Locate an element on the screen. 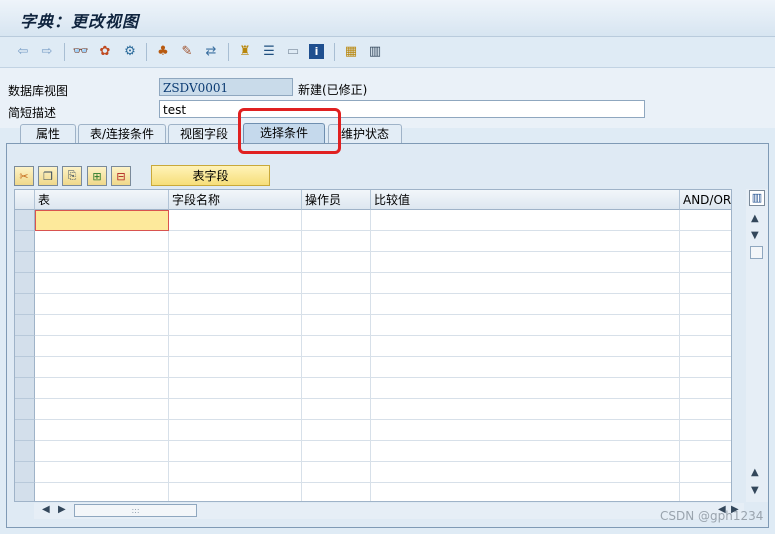 The height and width of the screenshot is (534, 775). column-header-field-name: 字段名称 is located at coordinates (235, 200).